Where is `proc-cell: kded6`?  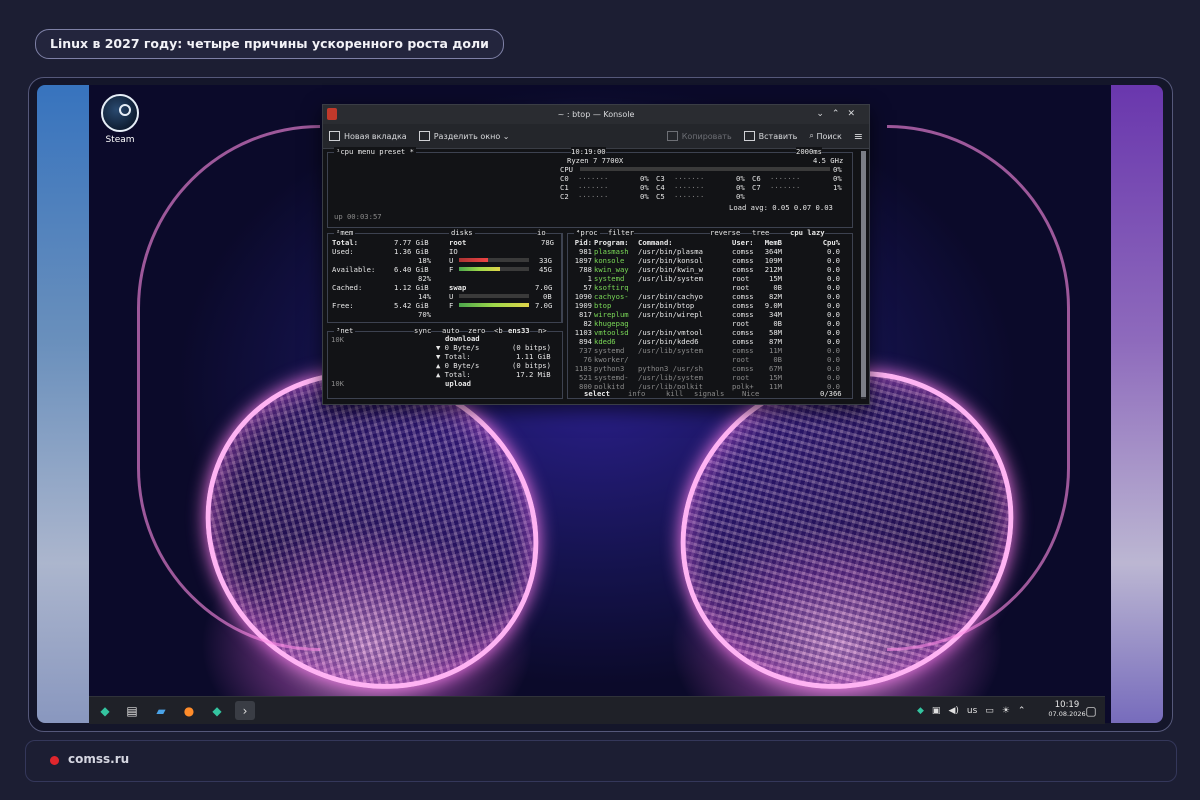
proc-cell: kded6 is located at coordinates (605, 341).